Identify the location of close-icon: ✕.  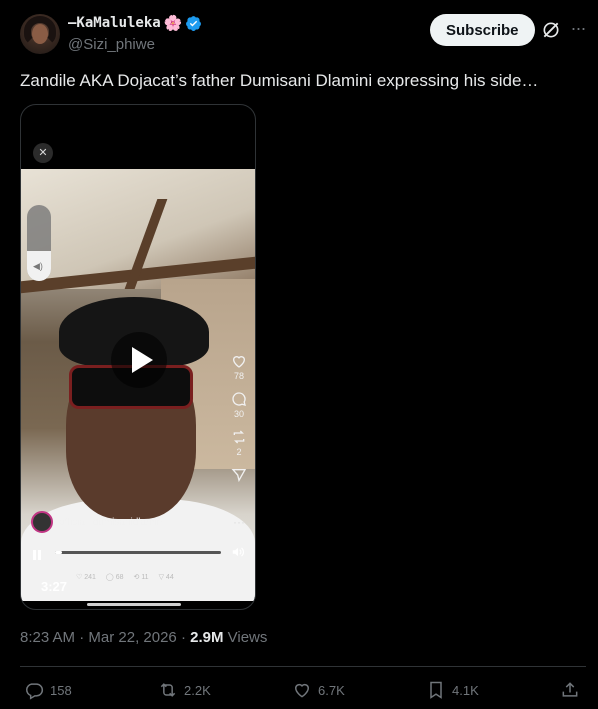
(43, 153).